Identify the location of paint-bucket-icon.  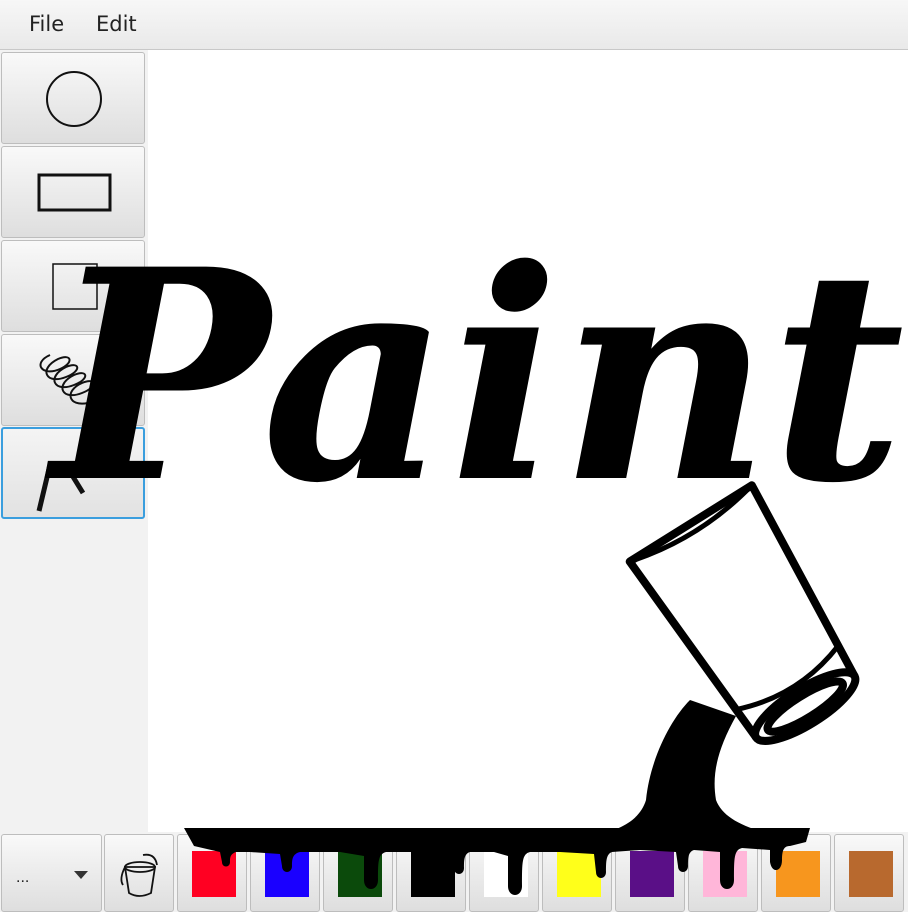
(139, 875).